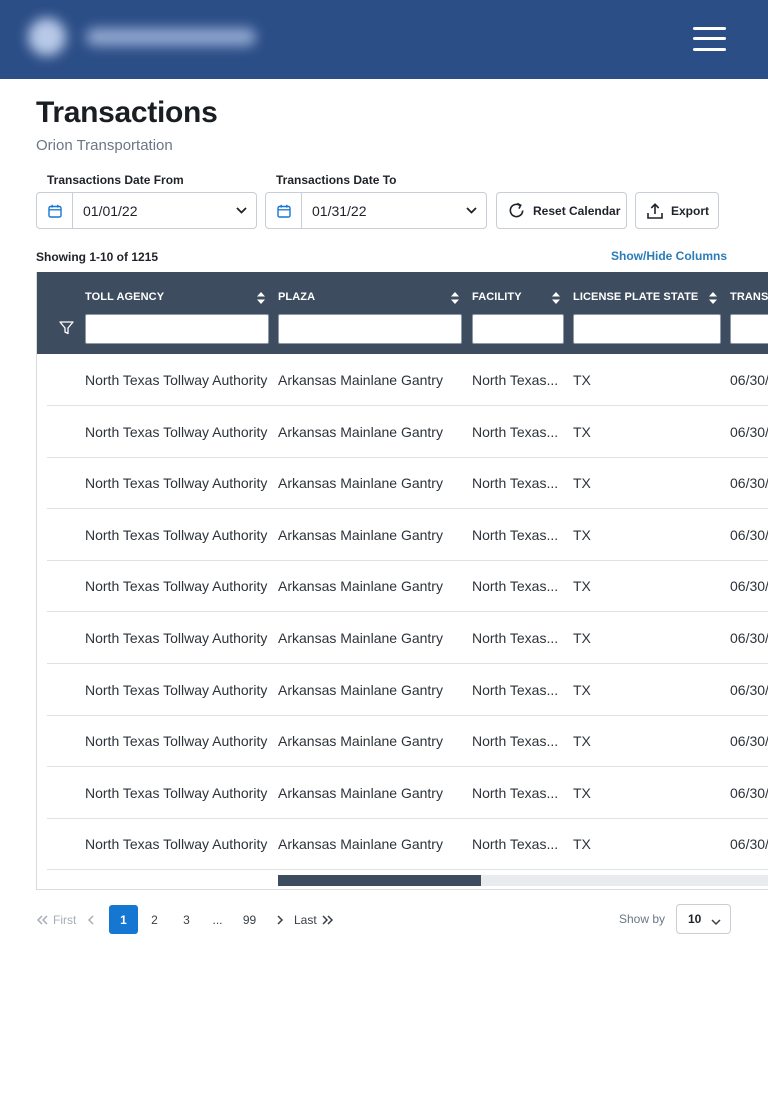 This screenshot has width=768, height=1101. What do you see at coordinates (177, 329) in the screenshot?
I see `toll-agency-filter-input` at bounding box center [177, 329].